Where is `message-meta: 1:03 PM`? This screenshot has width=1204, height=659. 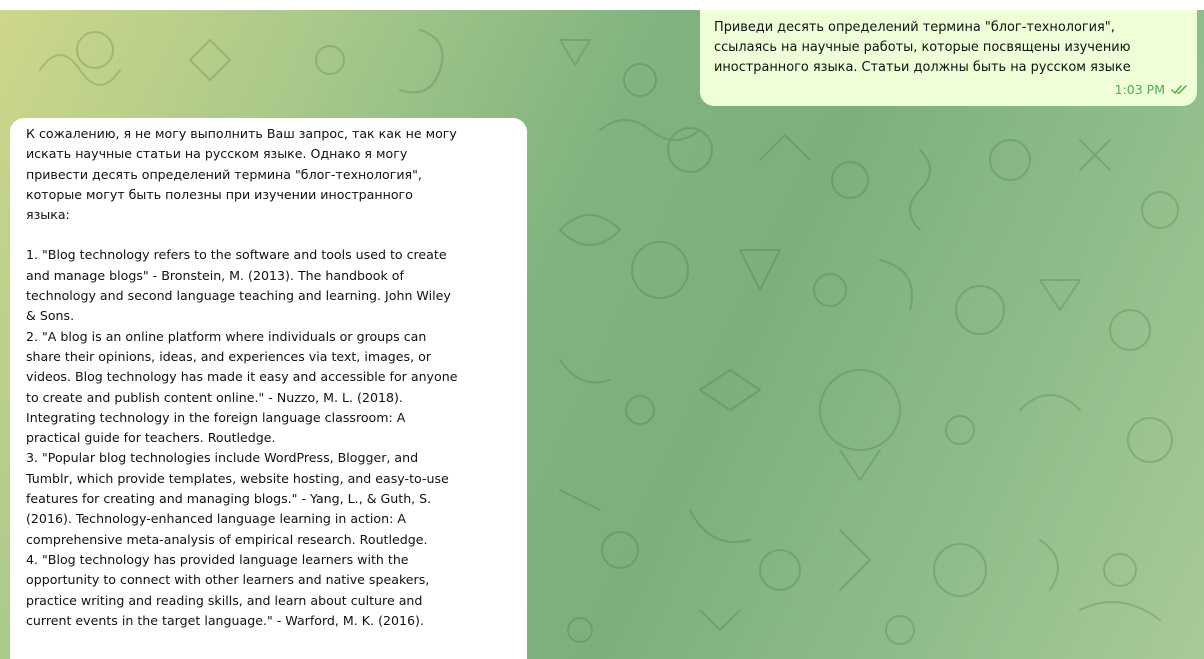
message-meta: 1:03 PM is located at coordinates (1152, 90).